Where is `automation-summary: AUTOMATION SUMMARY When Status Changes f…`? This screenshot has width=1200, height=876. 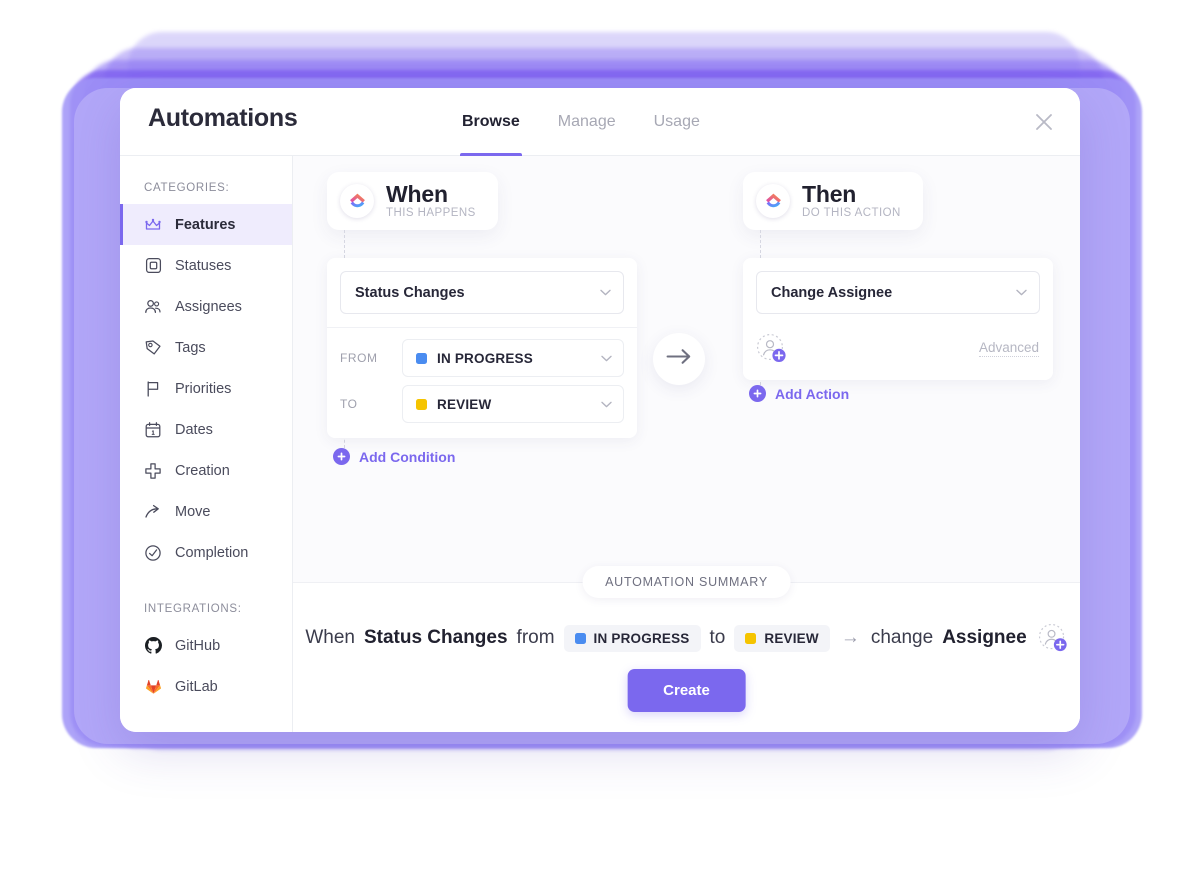
automation-summary: AUTOMATION SUMMARY When Status Changes f… is located at coordinates (686, 649).